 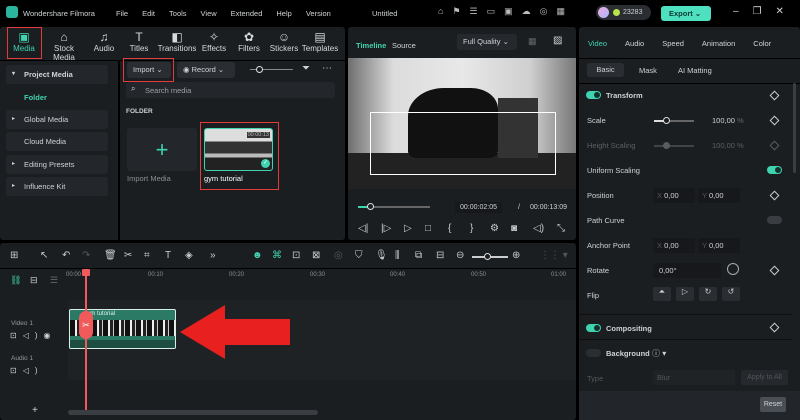 I want to click on replace-icon: ⧉, so click(x=418, y=255).